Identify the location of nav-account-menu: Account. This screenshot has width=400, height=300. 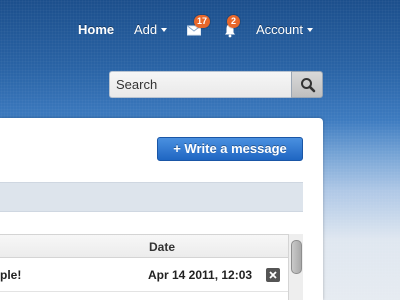
(284, 30).